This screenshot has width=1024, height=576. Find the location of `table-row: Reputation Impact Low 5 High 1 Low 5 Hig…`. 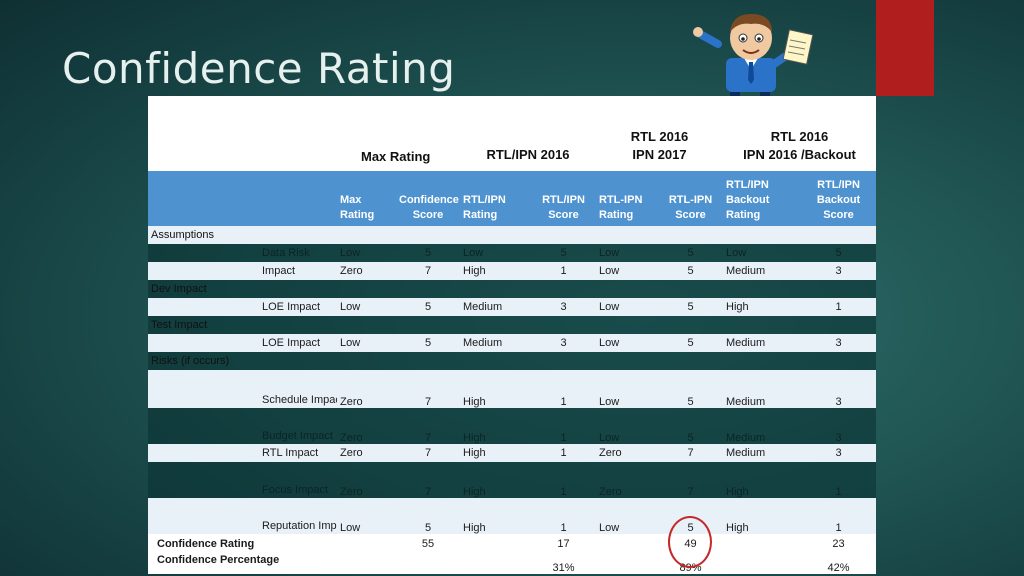

table-row: Reputation Impact Low 5 High 1 Low 5 Hig… is located at coordinates (512, 516).